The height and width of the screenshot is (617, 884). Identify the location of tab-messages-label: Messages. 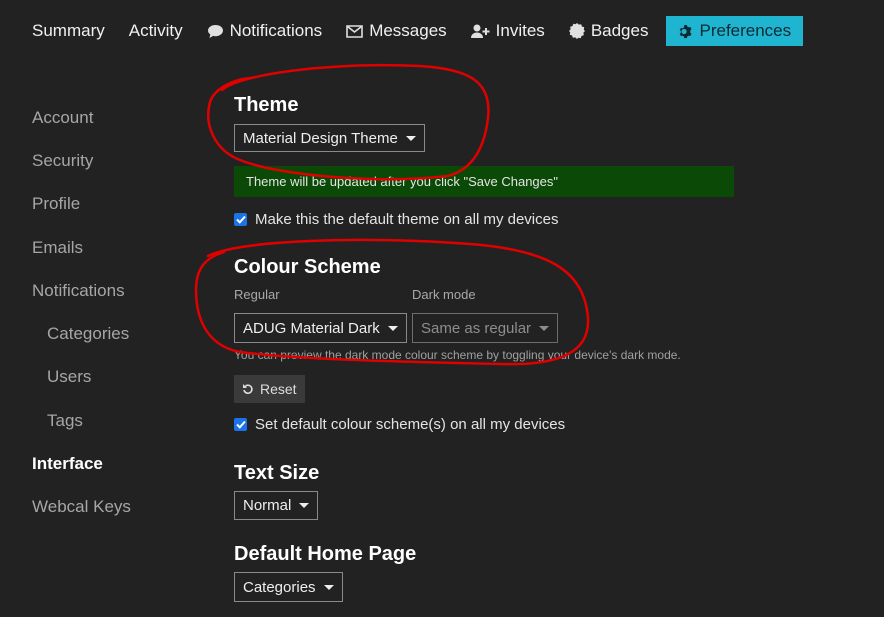
(408, 30).